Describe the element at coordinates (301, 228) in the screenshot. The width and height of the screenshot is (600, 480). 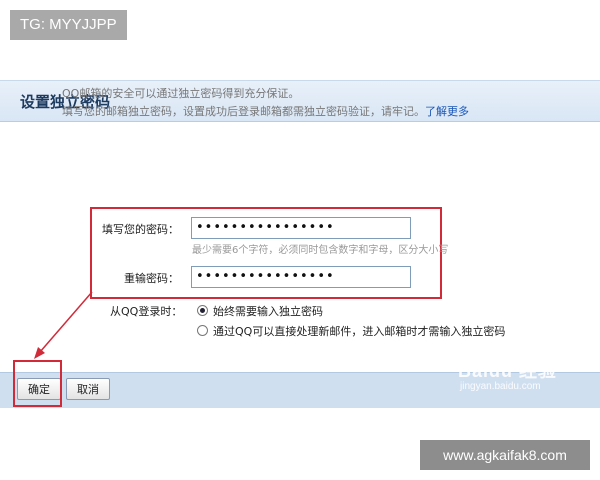
I see `password-input: ••••••••••••••••` at that location.